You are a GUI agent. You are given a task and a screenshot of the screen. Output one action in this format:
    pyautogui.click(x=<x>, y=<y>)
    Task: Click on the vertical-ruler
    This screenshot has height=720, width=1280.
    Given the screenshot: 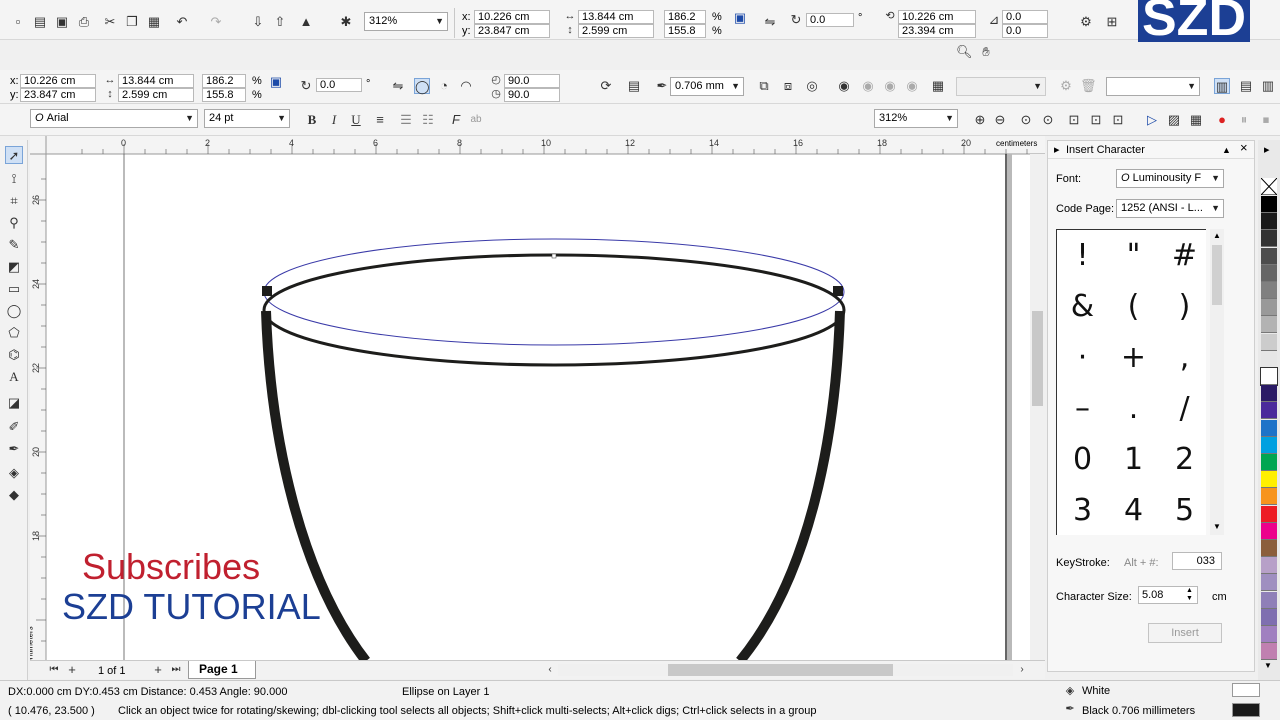 What is the action you would take?
    pyautogui.click(x=38, y=401)
    